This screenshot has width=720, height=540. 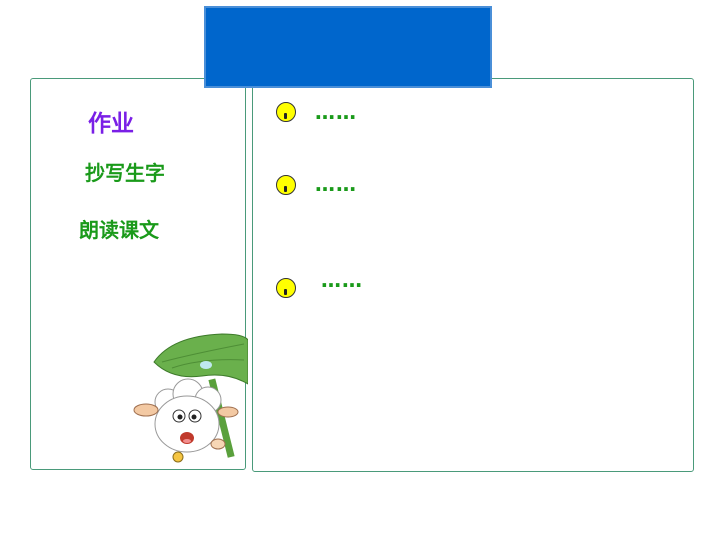 What do you see at coordinates (125, 173) in the screenshot?
I see `task-copy-characters: 抄写生字` at bounding box center [125, 173].